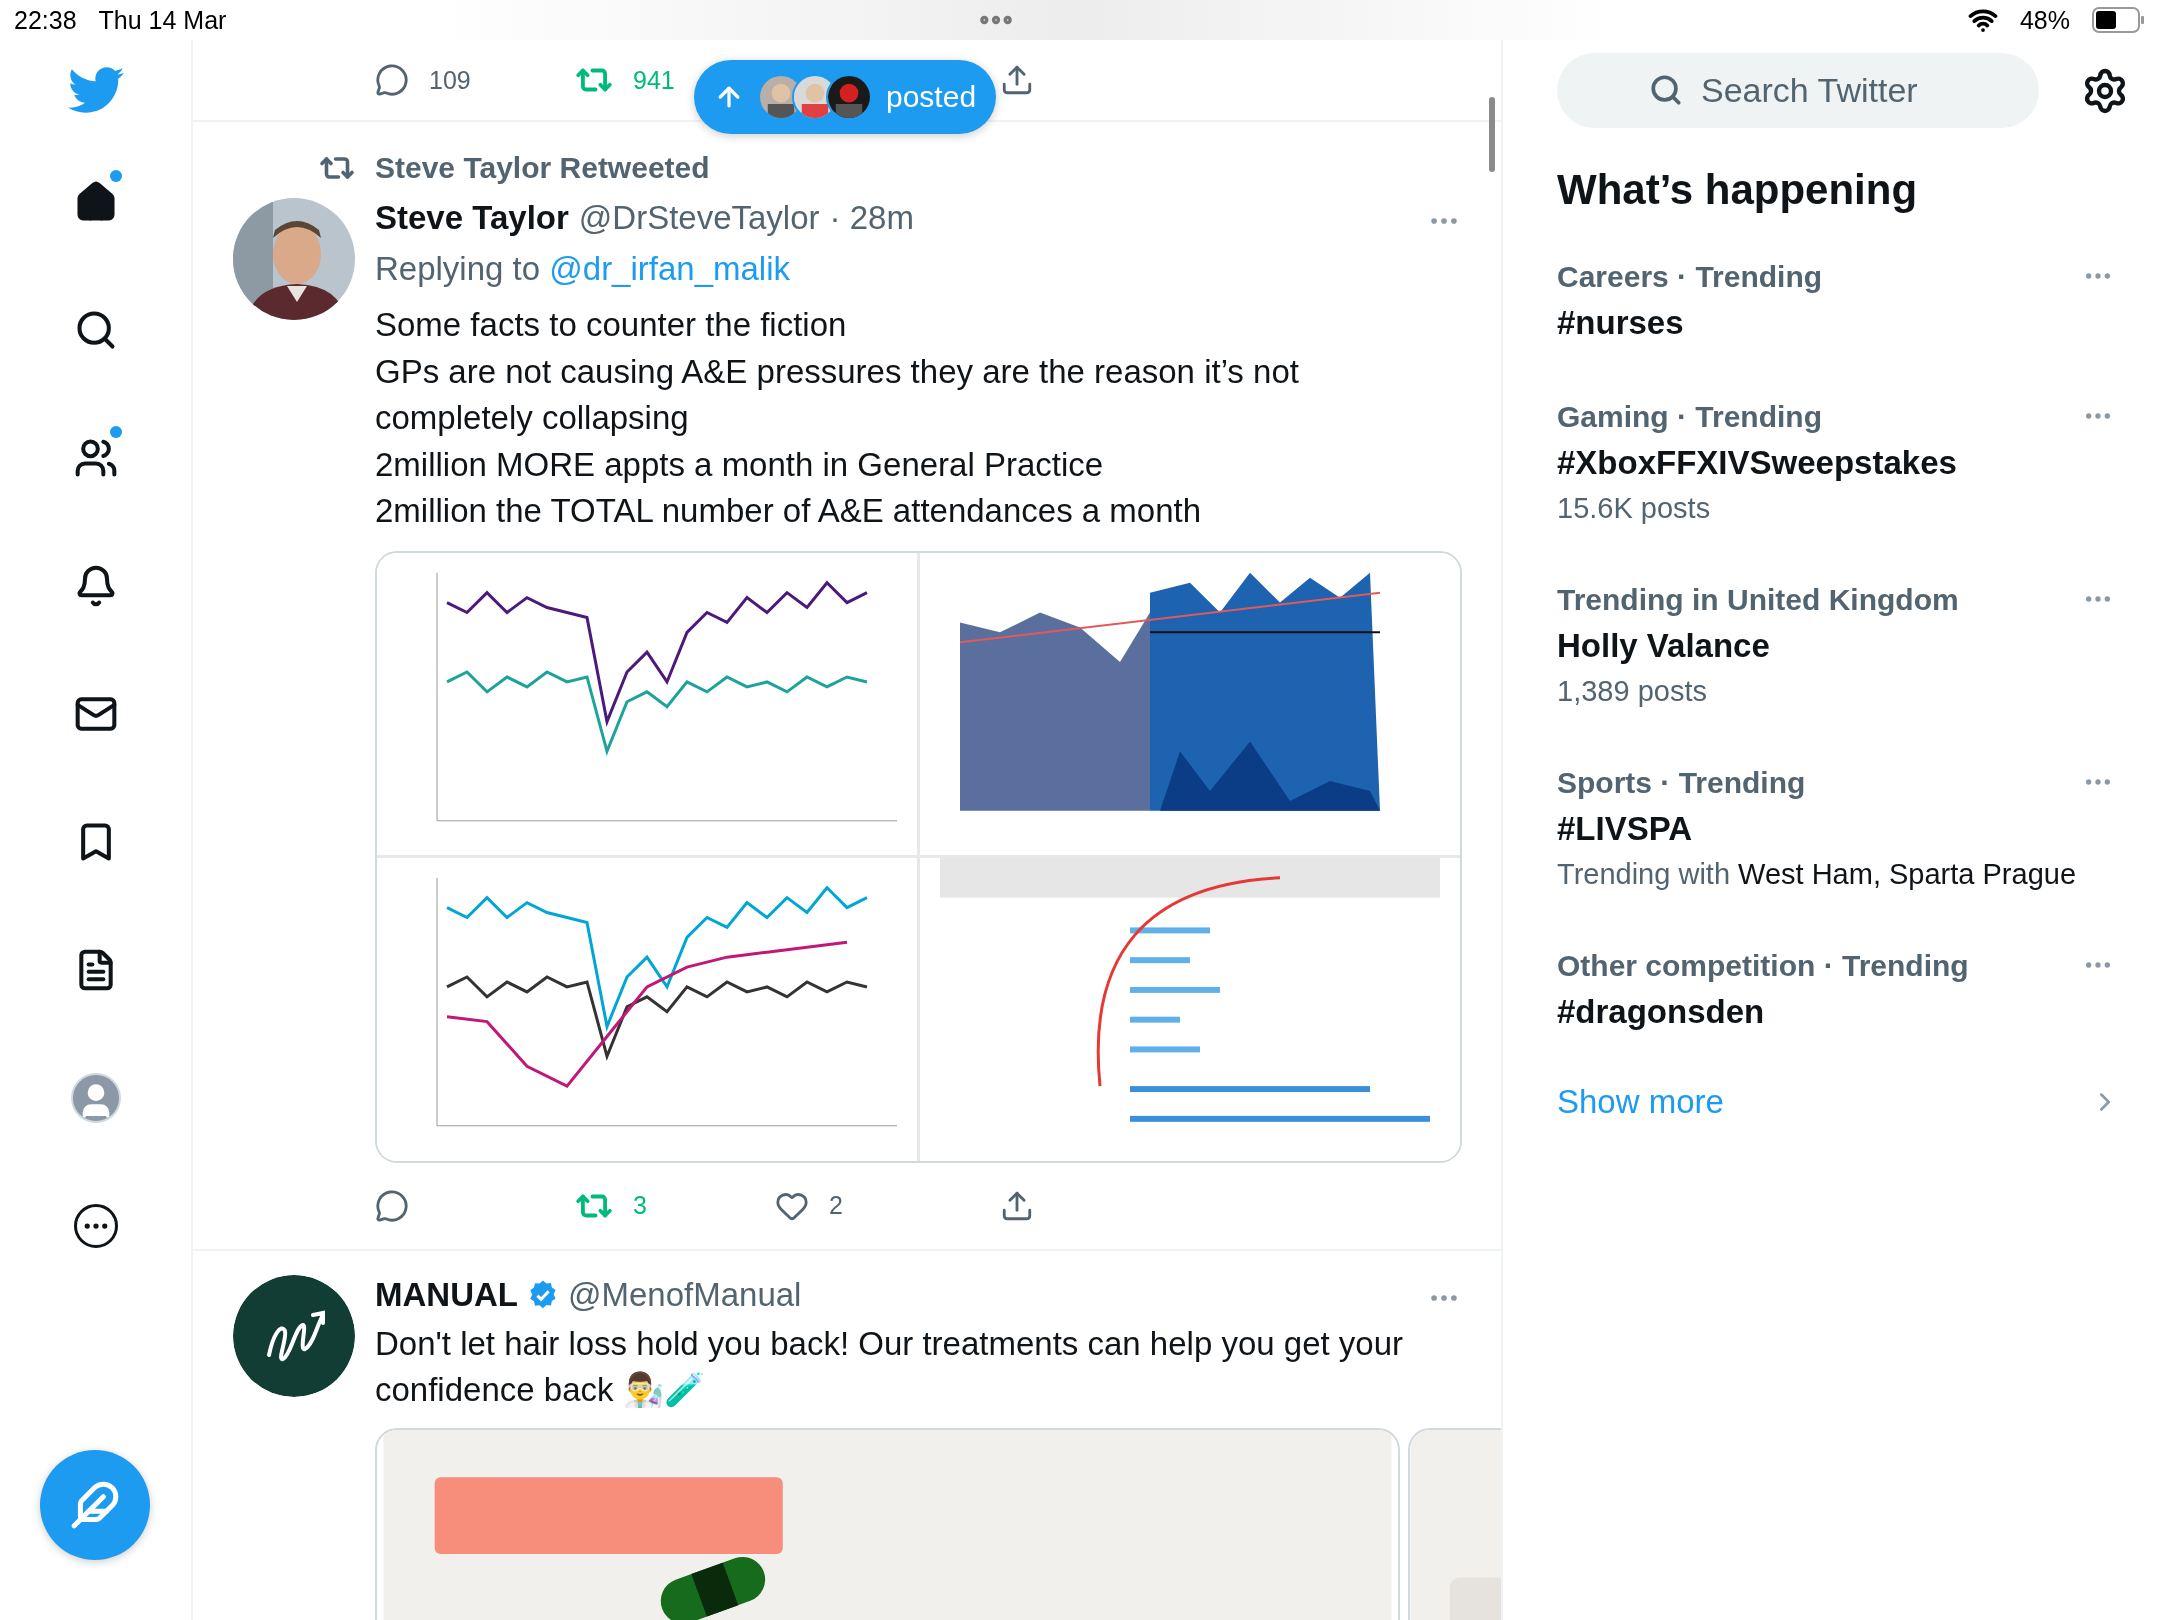  Describe the element at coordinates (446, 1294) in the screenshot. I see `author-name: MANUAL` at that location.